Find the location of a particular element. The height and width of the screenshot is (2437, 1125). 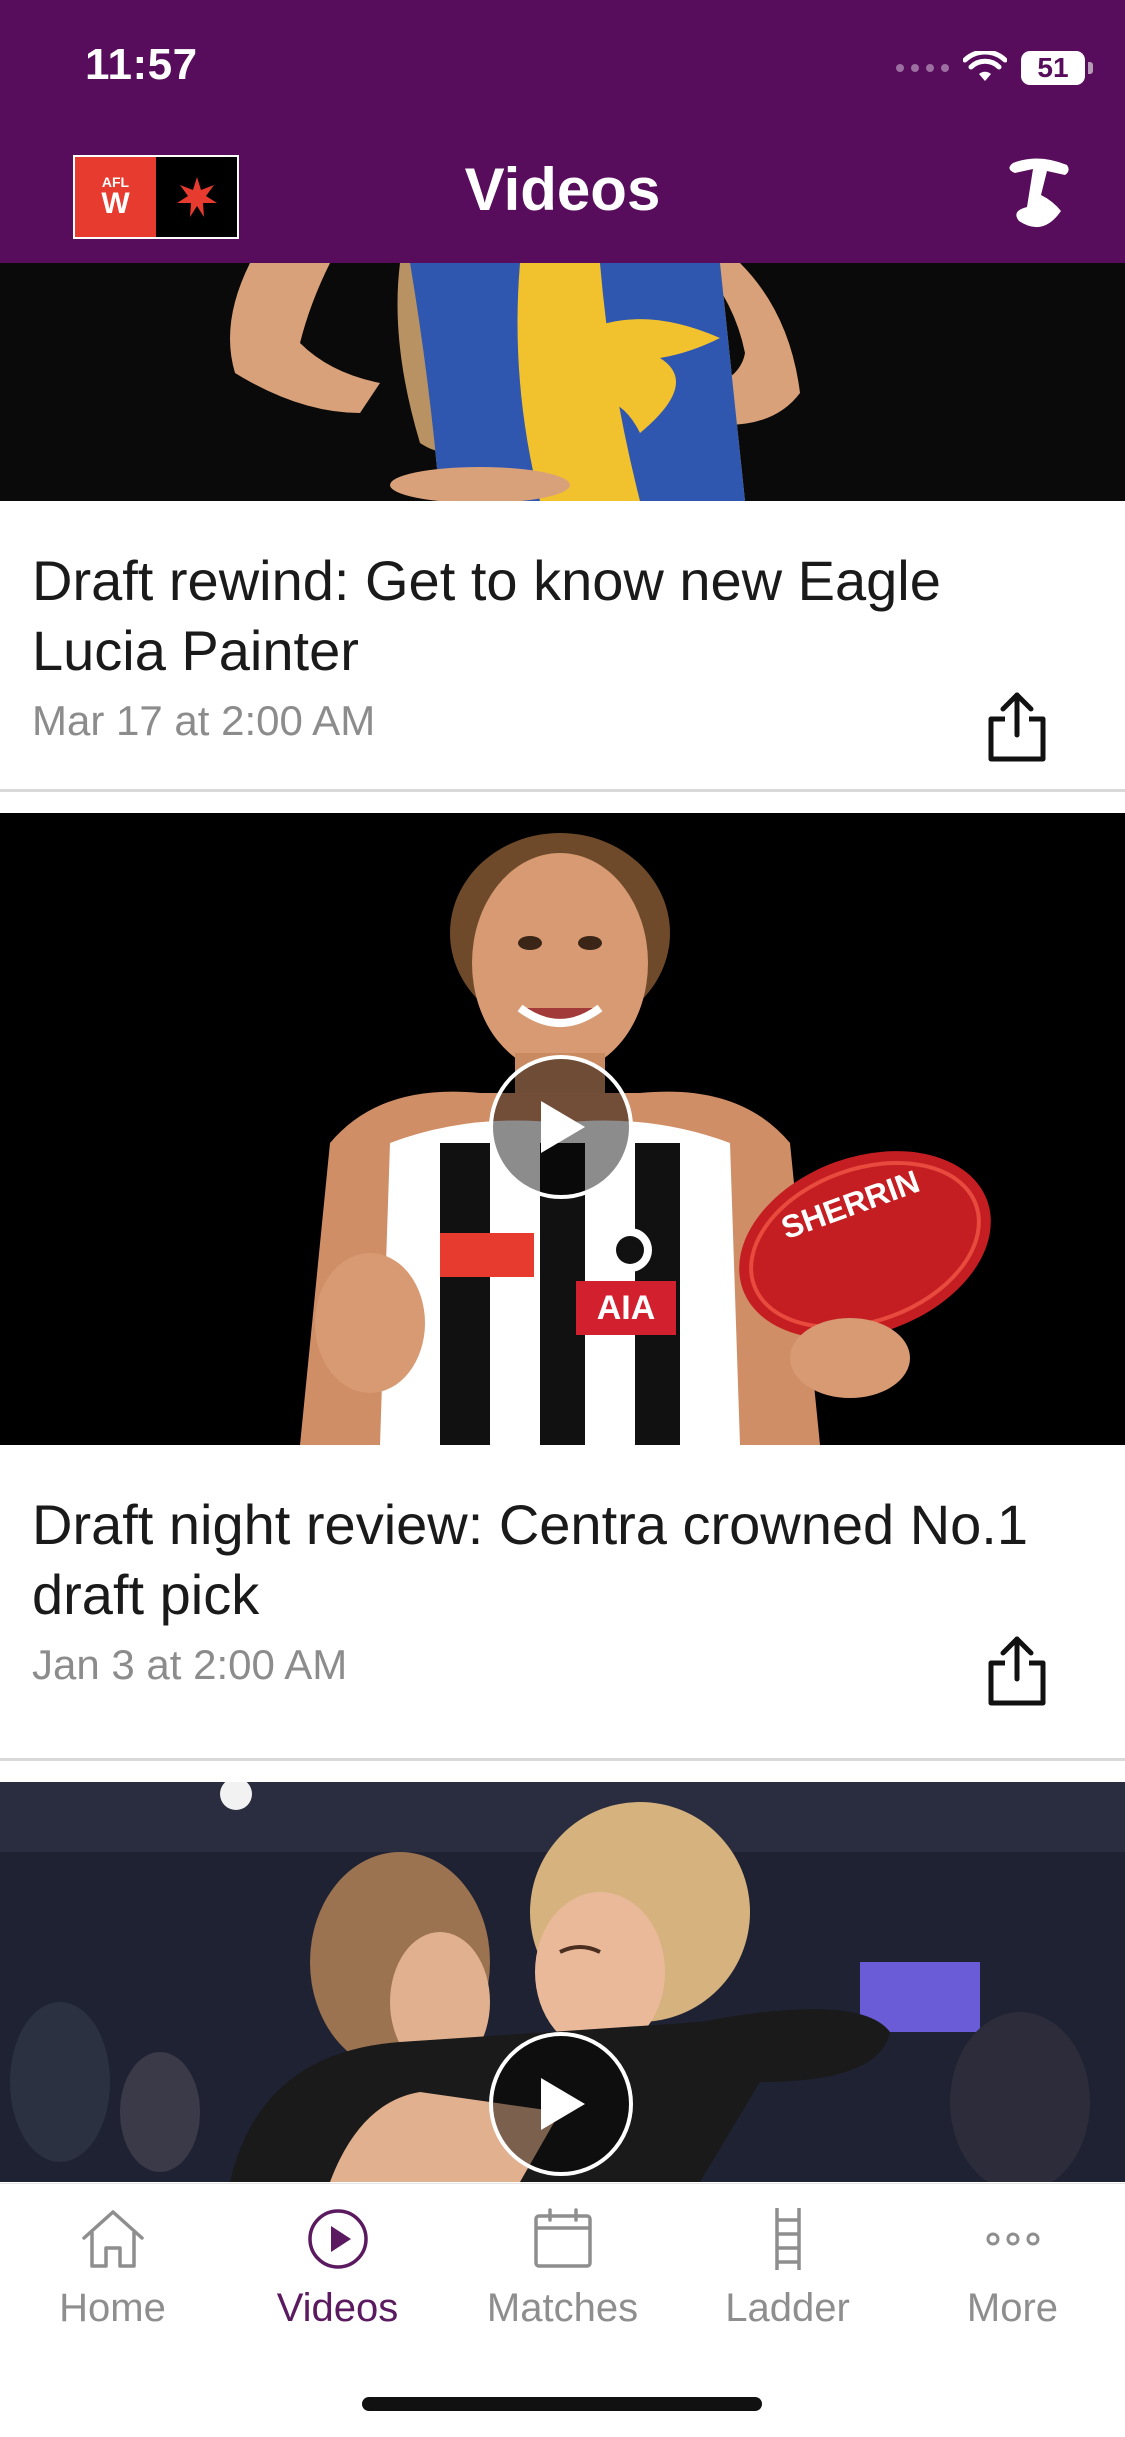

status-time: 11:57 is located at coordinates (141, 64).